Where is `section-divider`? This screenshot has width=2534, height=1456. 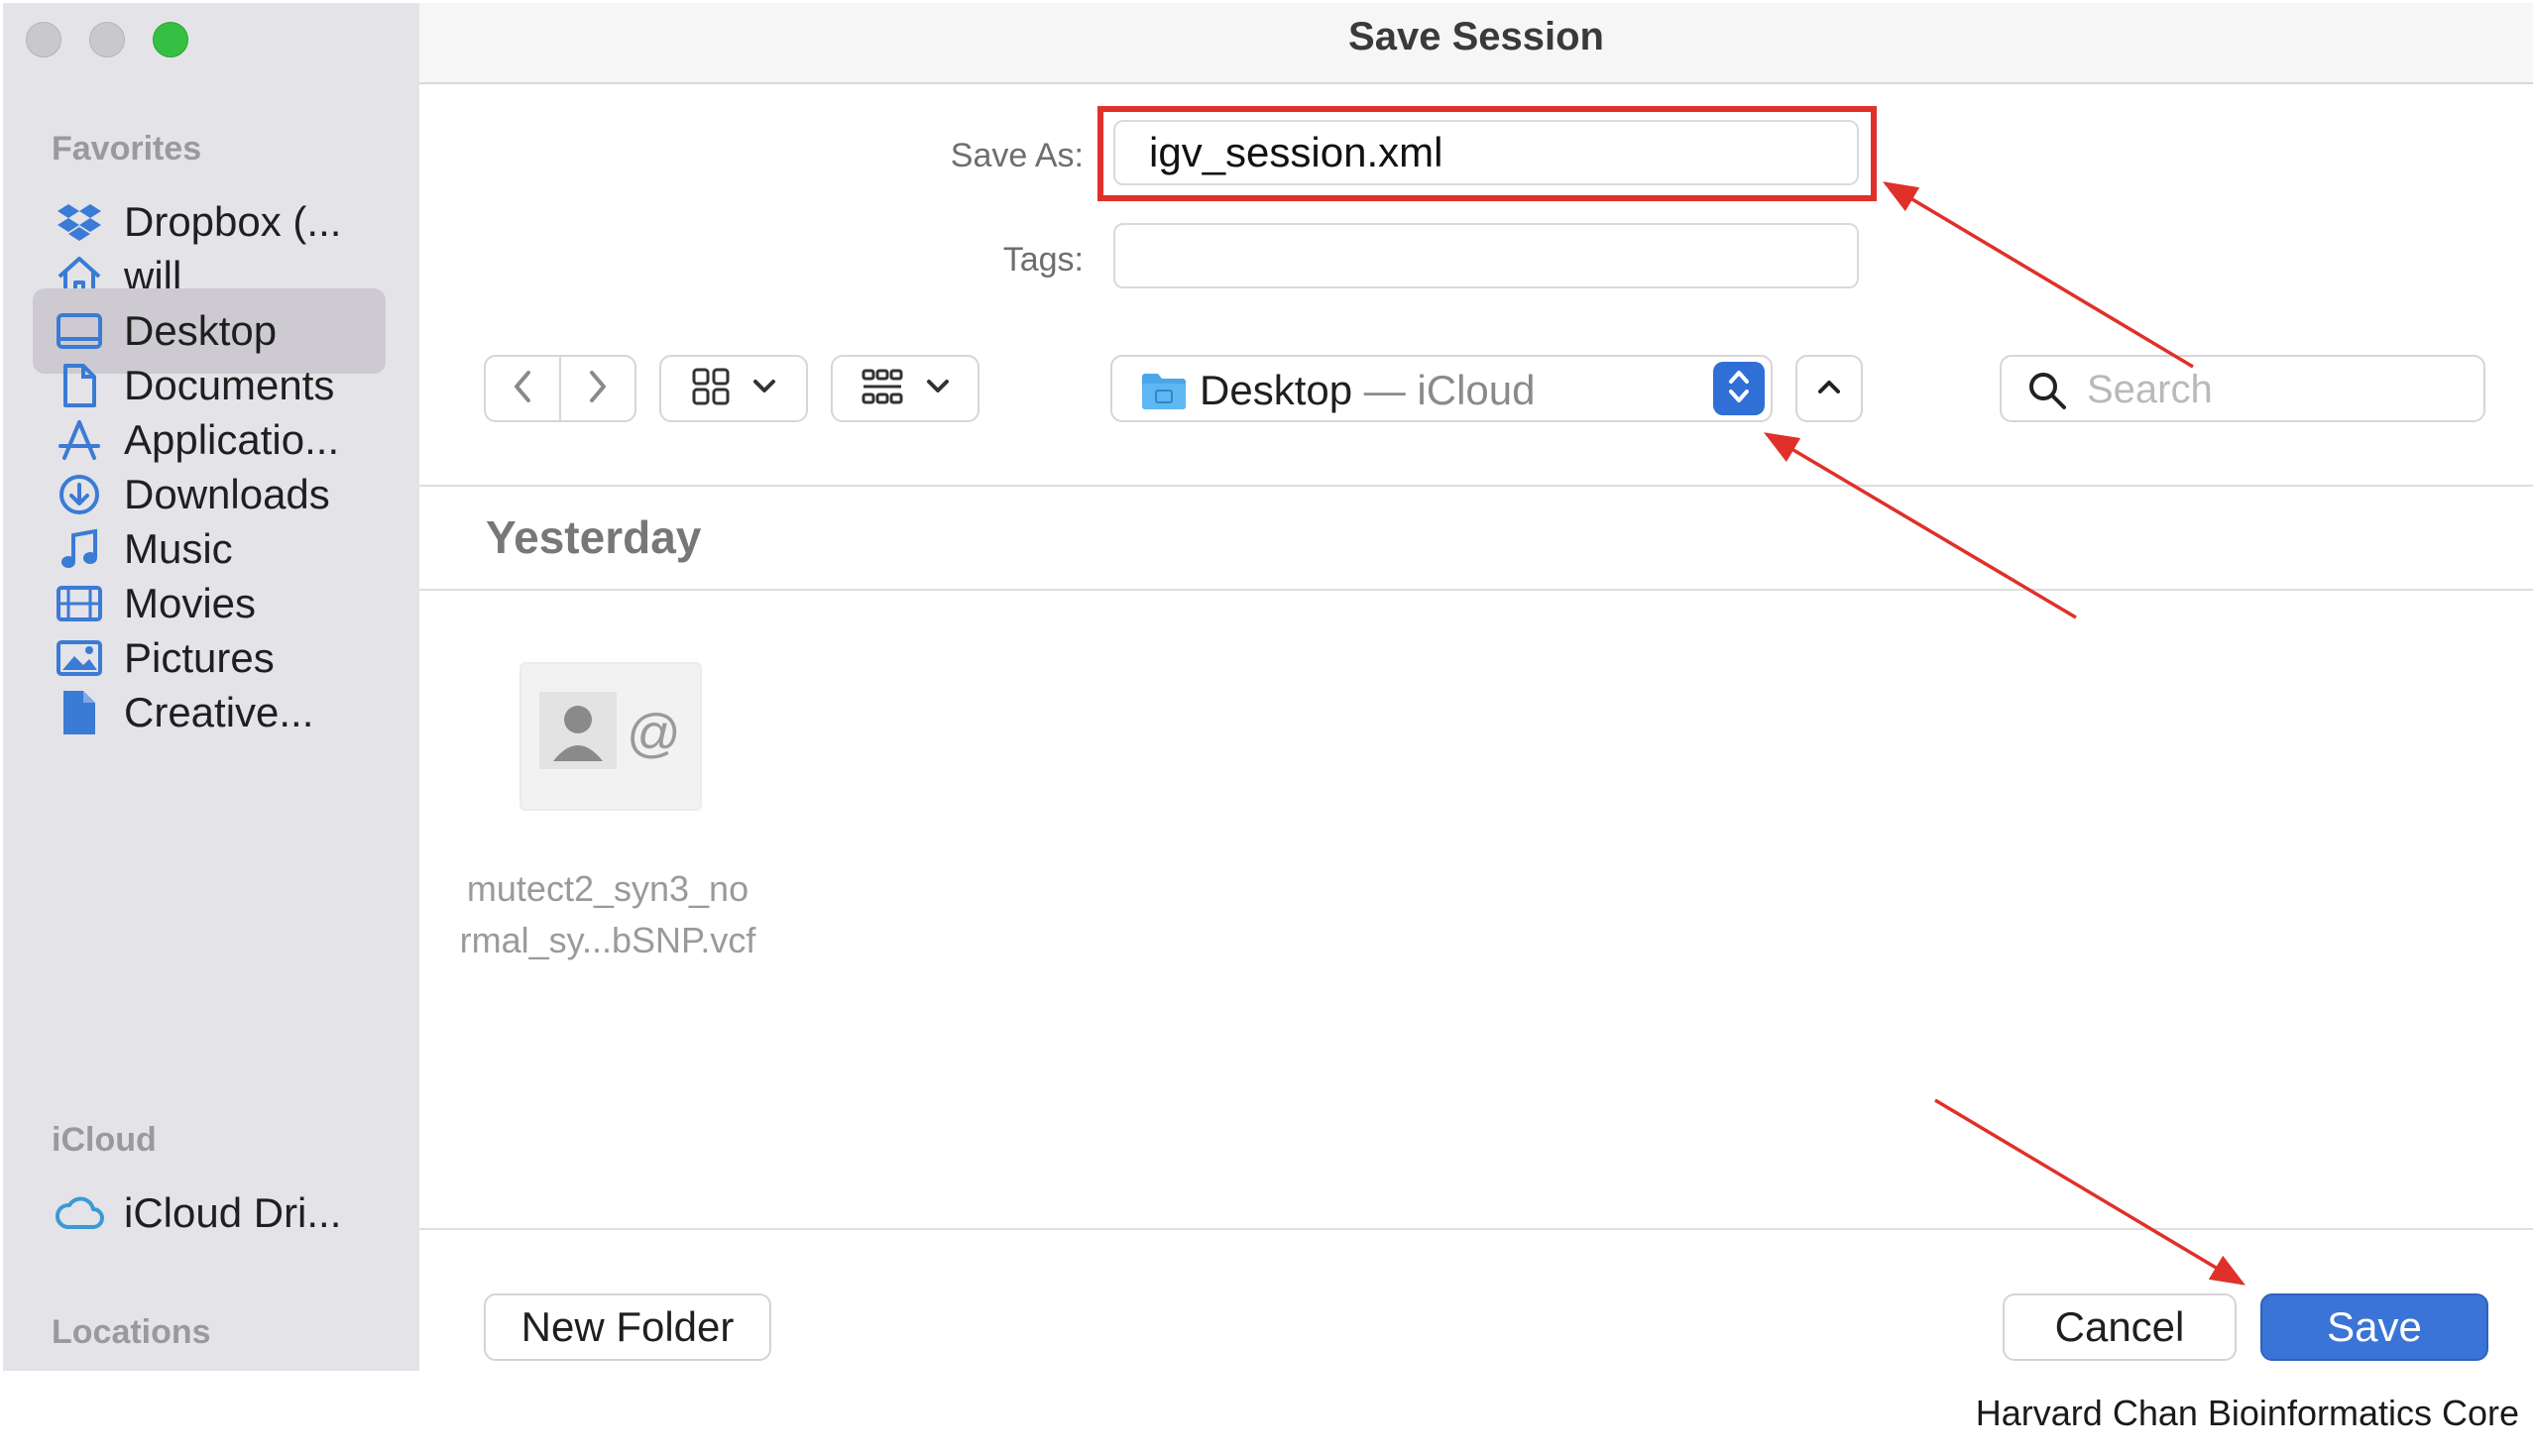
section-divider is located at coordinates (1476, 590).